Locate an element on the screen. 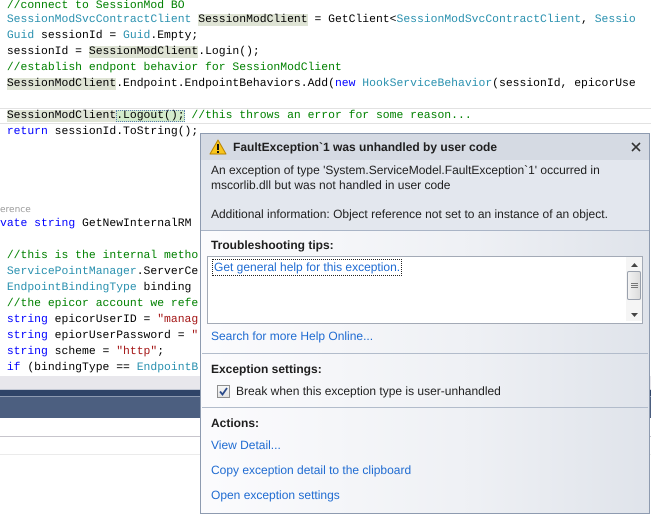 This screenshot has height=515, width=651. vertical-scrollbar is located at coordinates (634, 289).